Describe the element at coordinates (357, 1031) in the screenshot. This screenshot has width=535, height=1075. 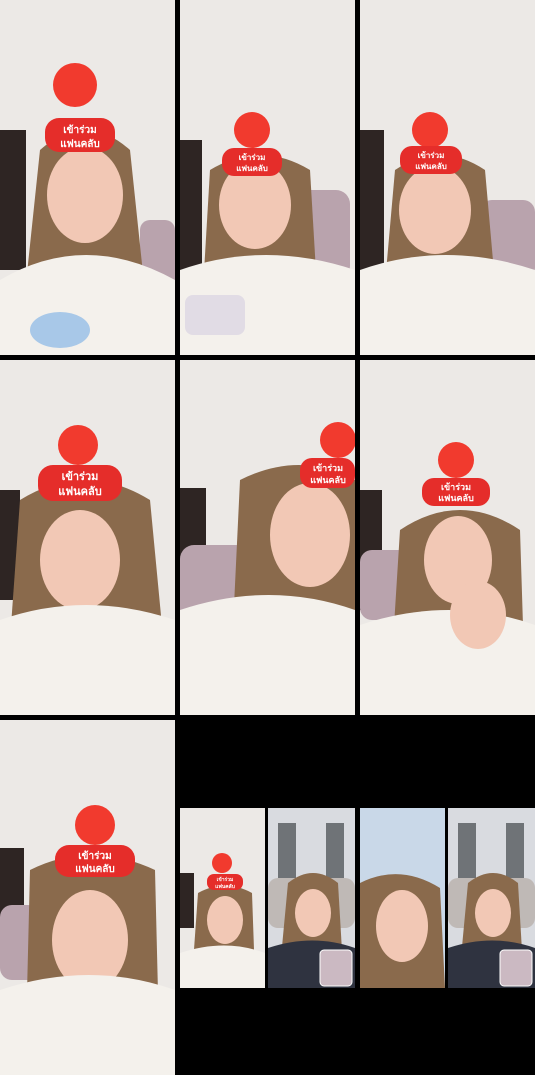
I see `blank-area-bottom` at that location.